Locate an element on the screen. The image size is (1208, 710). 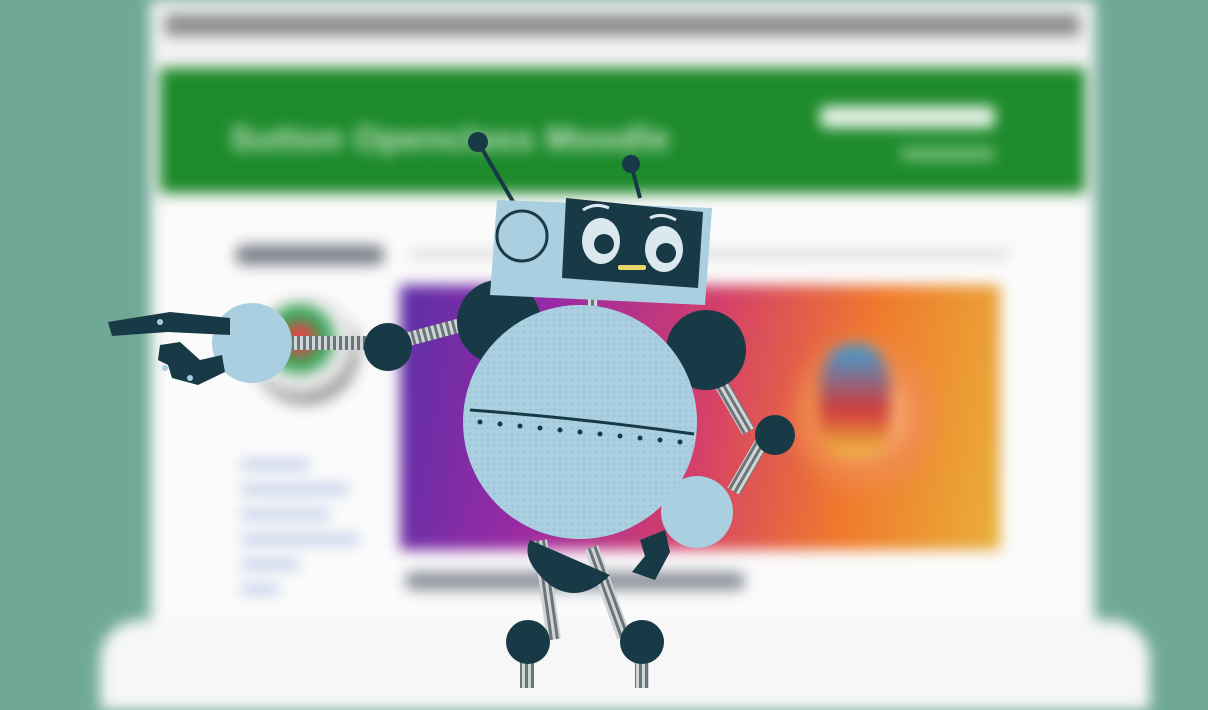
robot-pointing-arm is located at coordinates (286, 344).